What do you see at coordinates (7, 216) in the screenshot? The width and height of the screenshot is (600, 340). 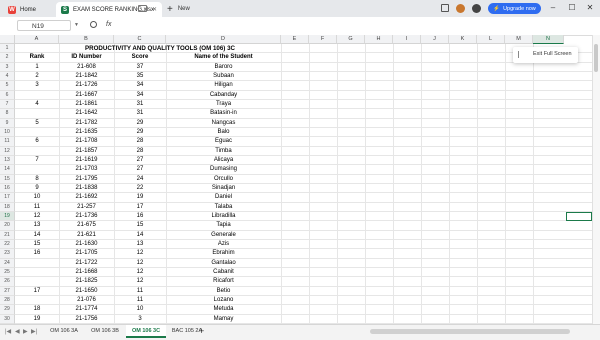 I see `row-header: 19` at bounding box center [7, 216].